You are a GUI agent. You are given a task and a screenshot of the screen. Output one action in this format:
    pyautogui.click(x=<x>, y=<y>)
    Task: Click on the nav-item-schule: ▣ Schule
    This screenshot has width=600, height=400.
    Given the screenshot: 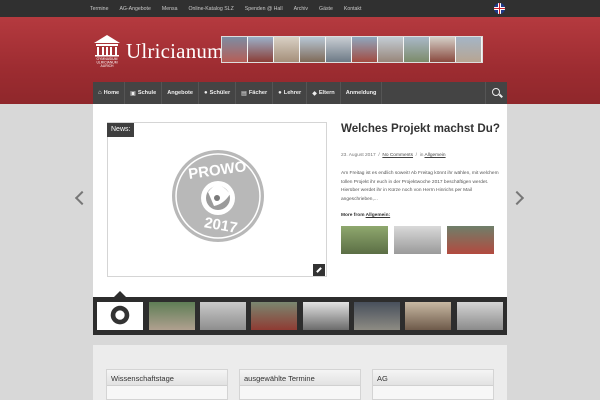 What is the action you would take?
    pyautogui.click(x=144, y=93)
    